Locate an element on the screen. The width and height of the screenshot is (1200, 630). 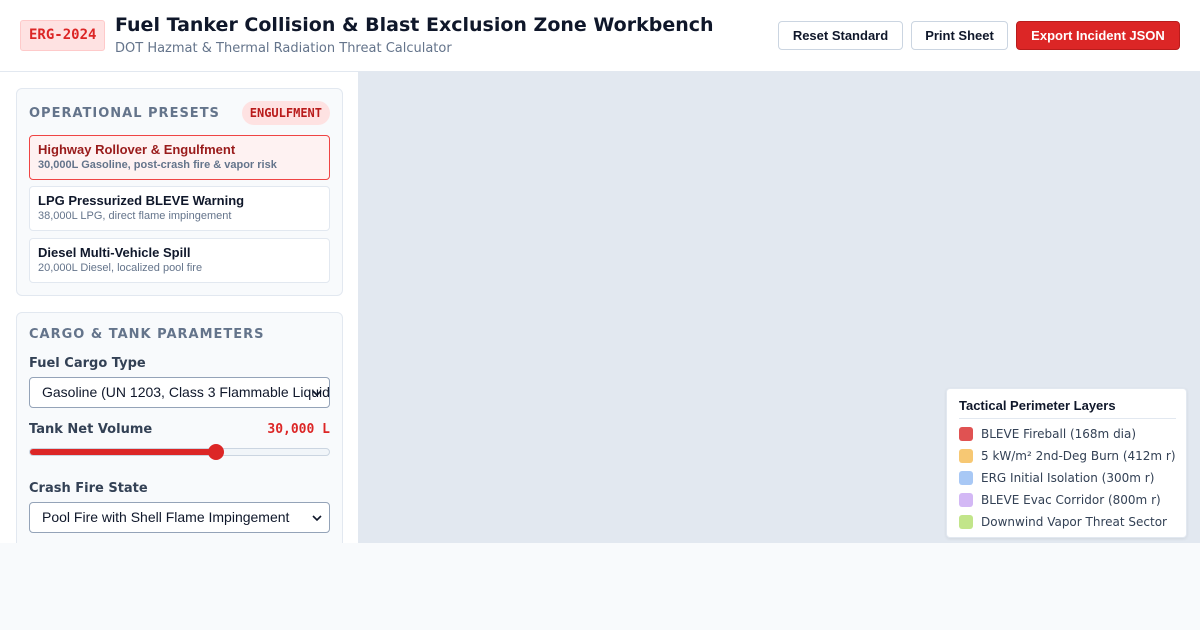
reset-standard-button: Reset Standard is located at coordinates (840, 35).